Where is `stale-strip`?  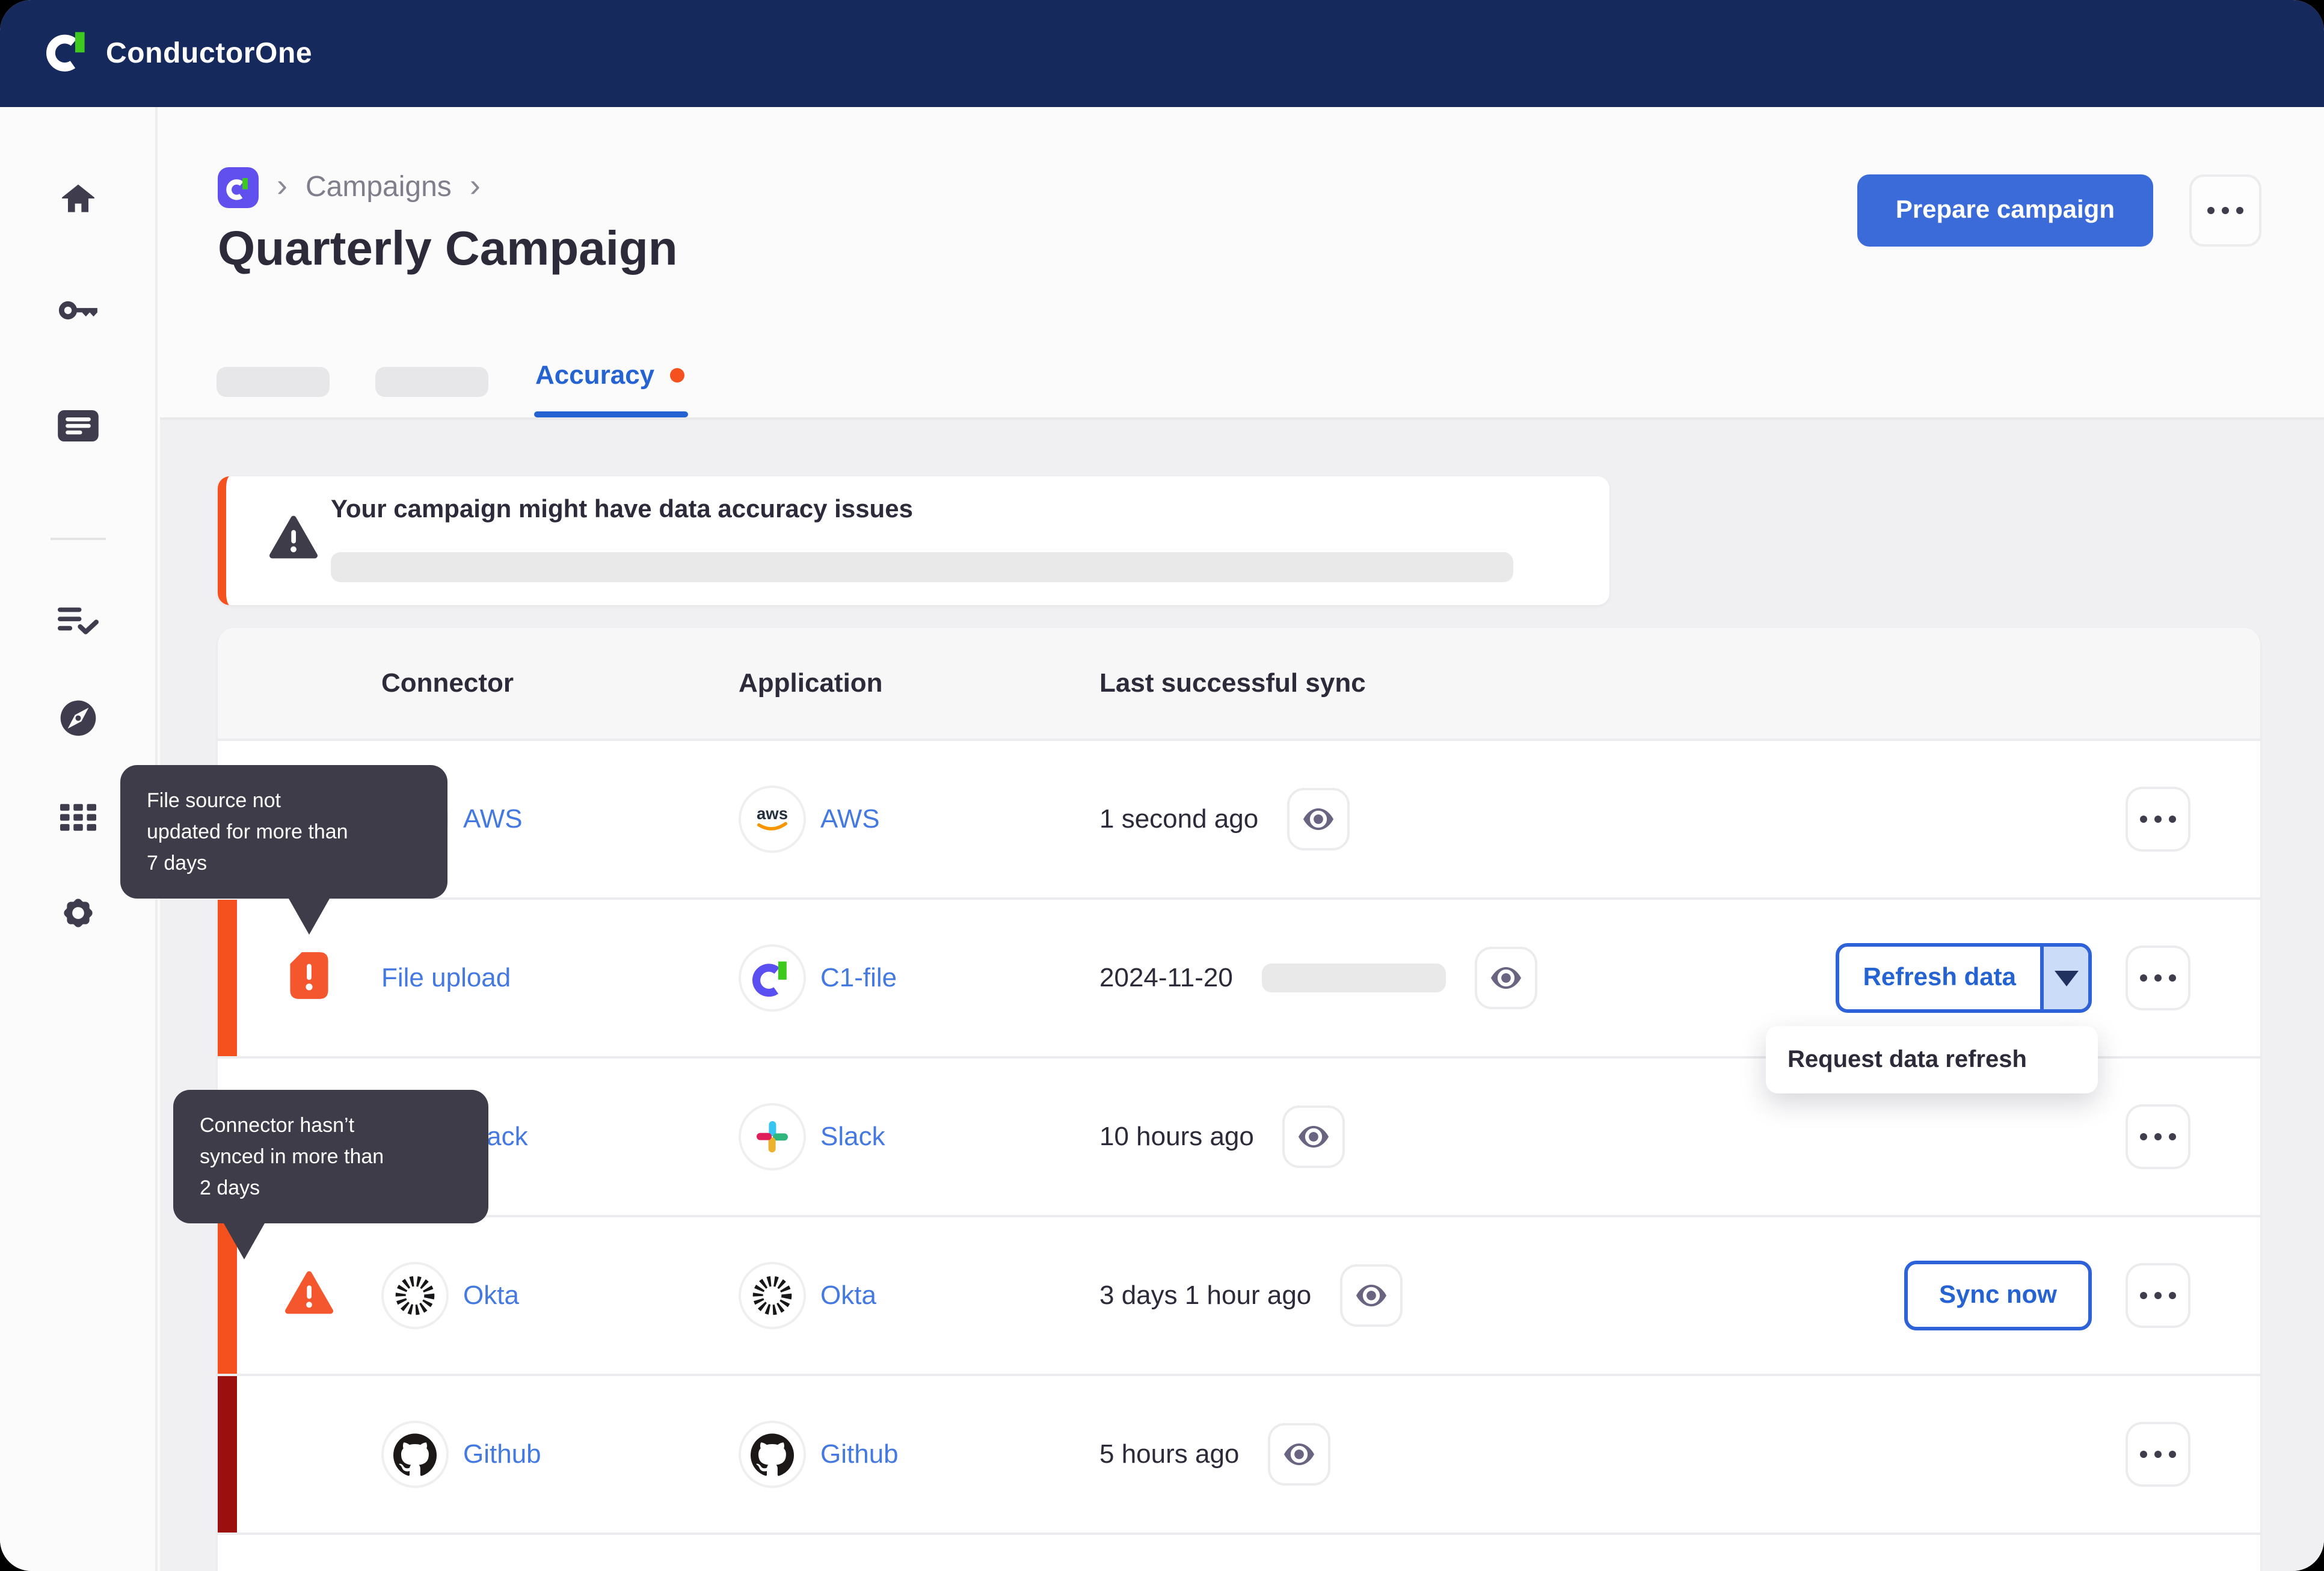 stale-strip is located at coordinates (227, 1455).